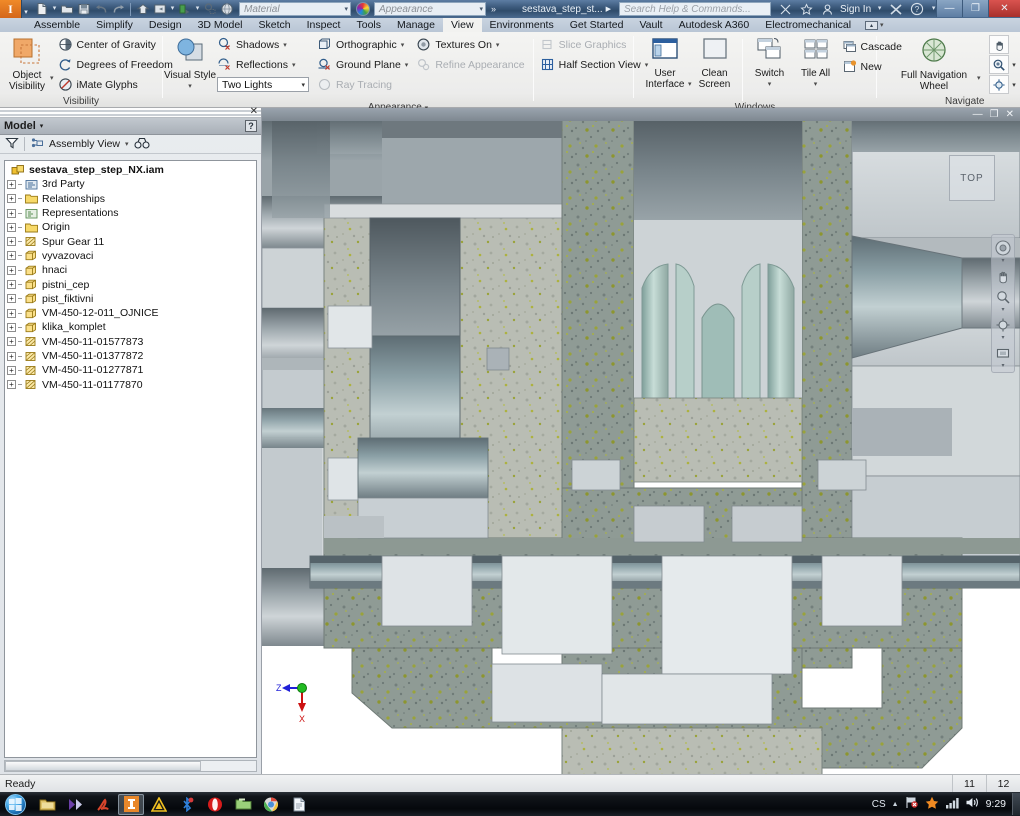  I want to click on user-icon, so click(827, 9).